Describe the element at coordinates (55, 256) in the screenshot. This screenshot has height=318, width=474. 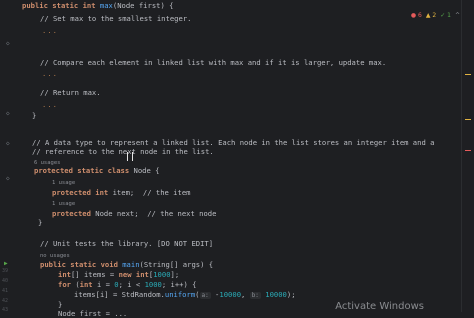
I see `code-token: no usages` at that location.